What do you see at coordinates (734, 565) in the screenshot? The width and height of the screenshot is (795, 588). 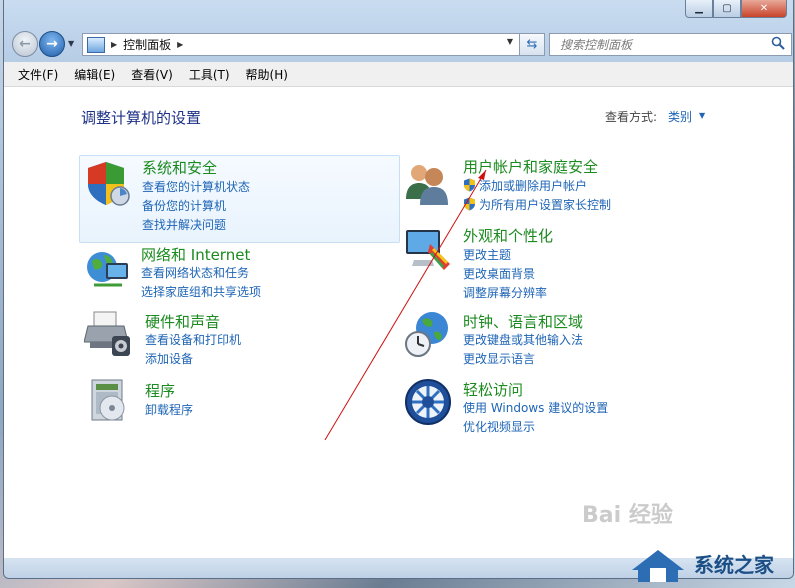 I see `site-watermark-text: 系统之家` at bounding box center [734, 565].